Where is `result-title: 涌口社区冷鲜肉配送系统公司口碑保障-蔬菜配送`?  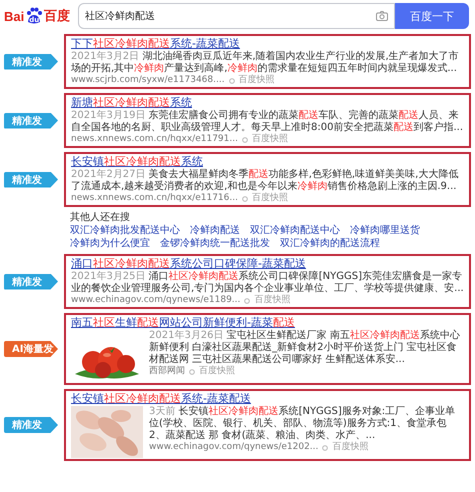
result-title: 涌口社区冷鲜肉配送系统公司口碑保障-蔬菜配送 is located at coordinates (267, 264).